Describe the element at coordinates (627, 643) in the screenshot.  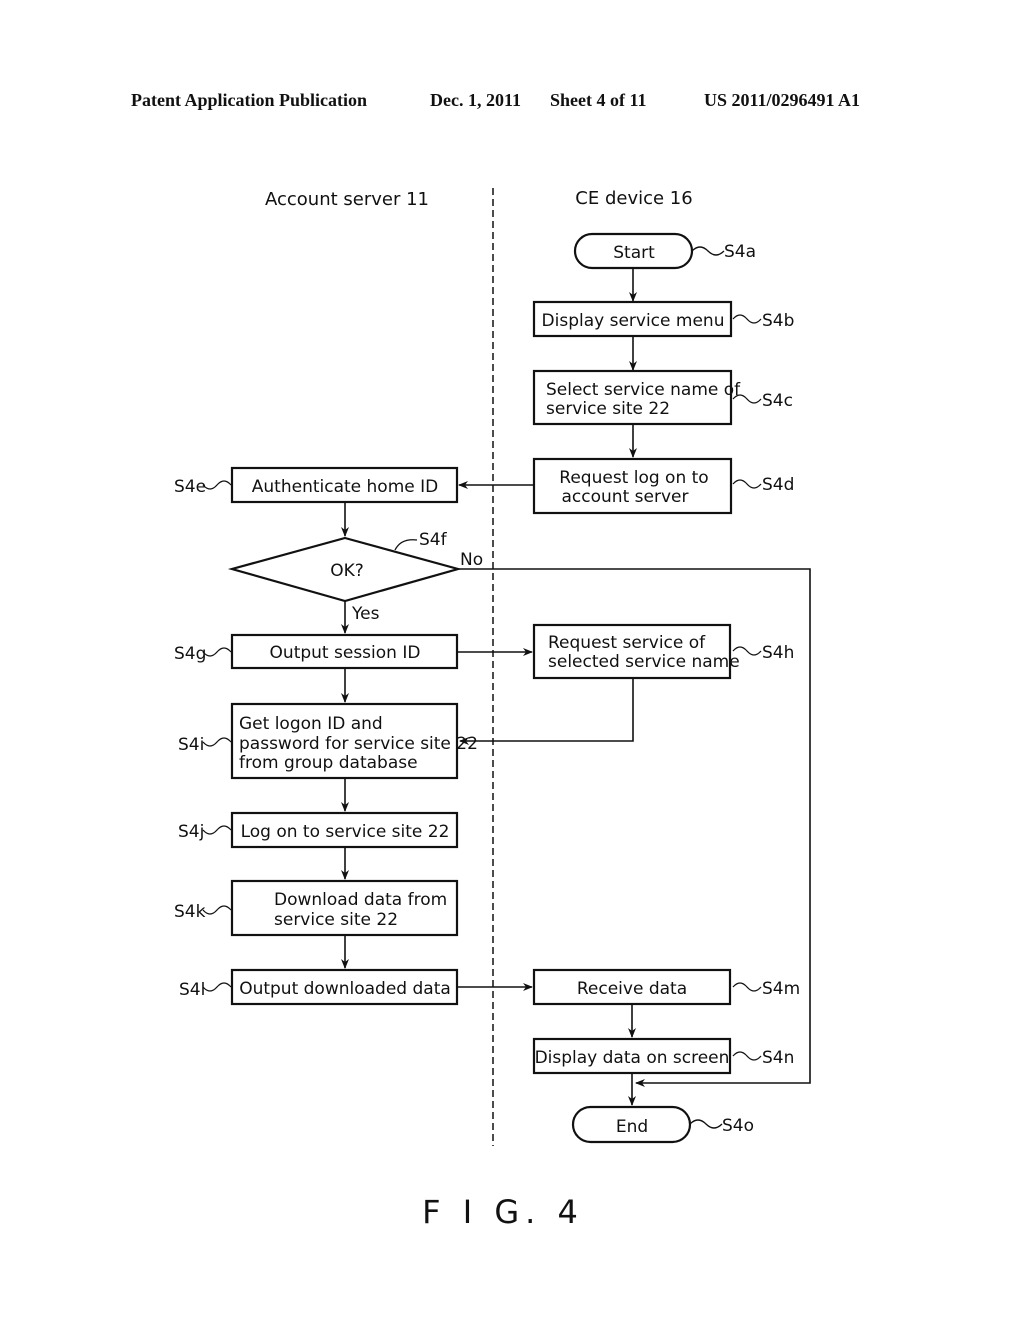
I see `step-s4h-text-1: Request service of` at that location.